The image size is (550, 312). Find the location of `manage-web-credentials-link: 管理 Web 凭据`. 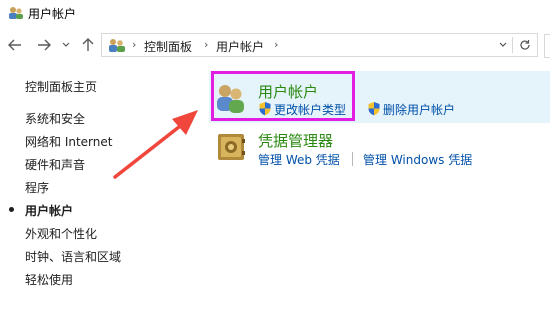

manage-web-credentials-link: 管理 Web 凭据 is located at coordinates (299, 159).